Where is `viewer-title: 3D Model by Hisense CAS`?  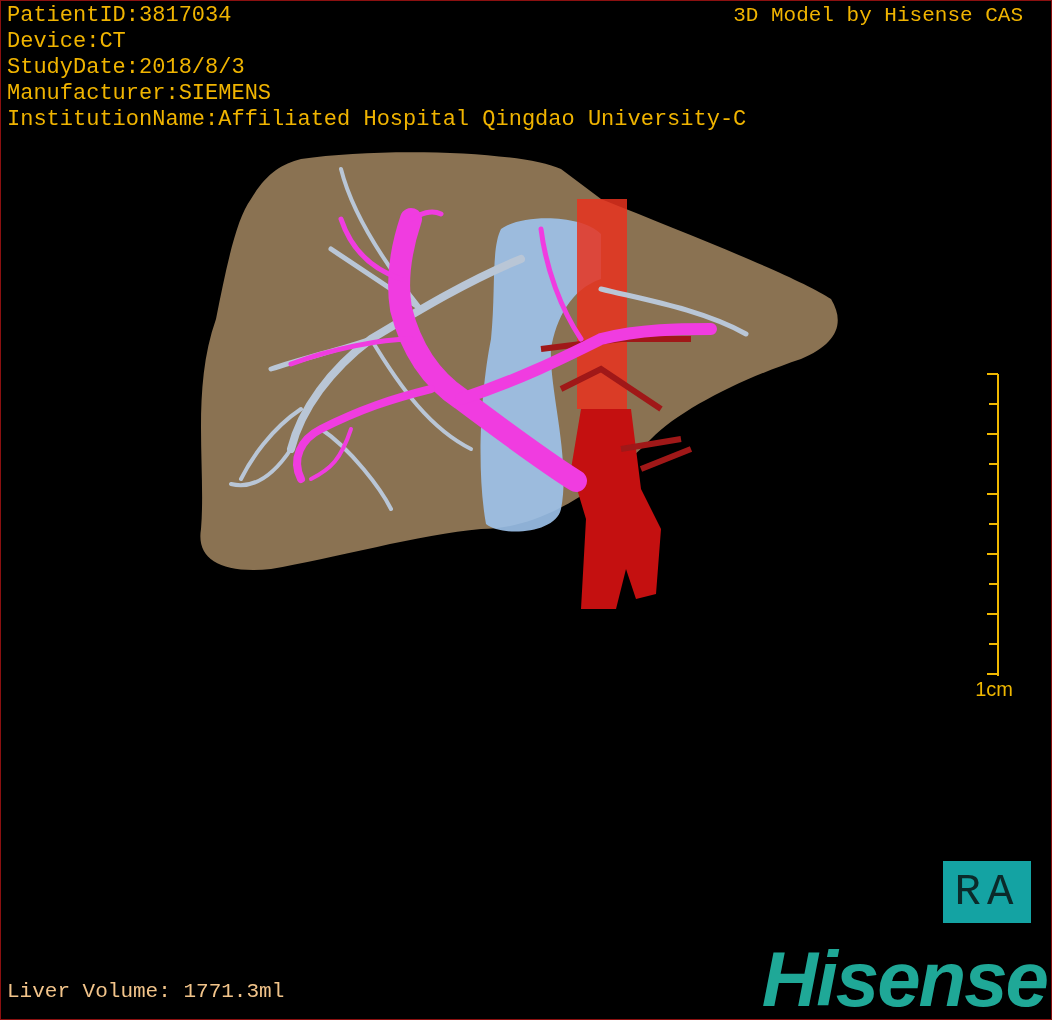
viewer-title: 3D Model by Hisense CAS is located at coordinates (878, 16).